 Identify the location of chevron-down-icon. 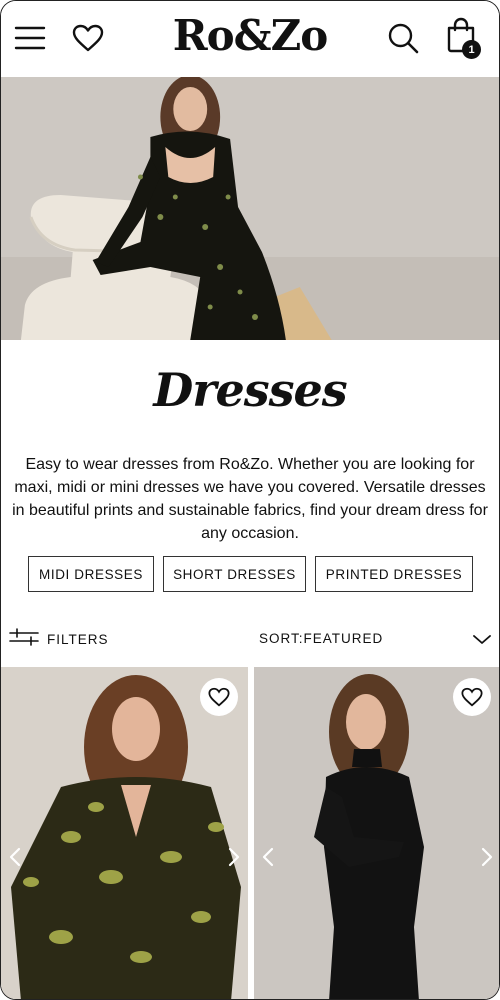
(482, 639).